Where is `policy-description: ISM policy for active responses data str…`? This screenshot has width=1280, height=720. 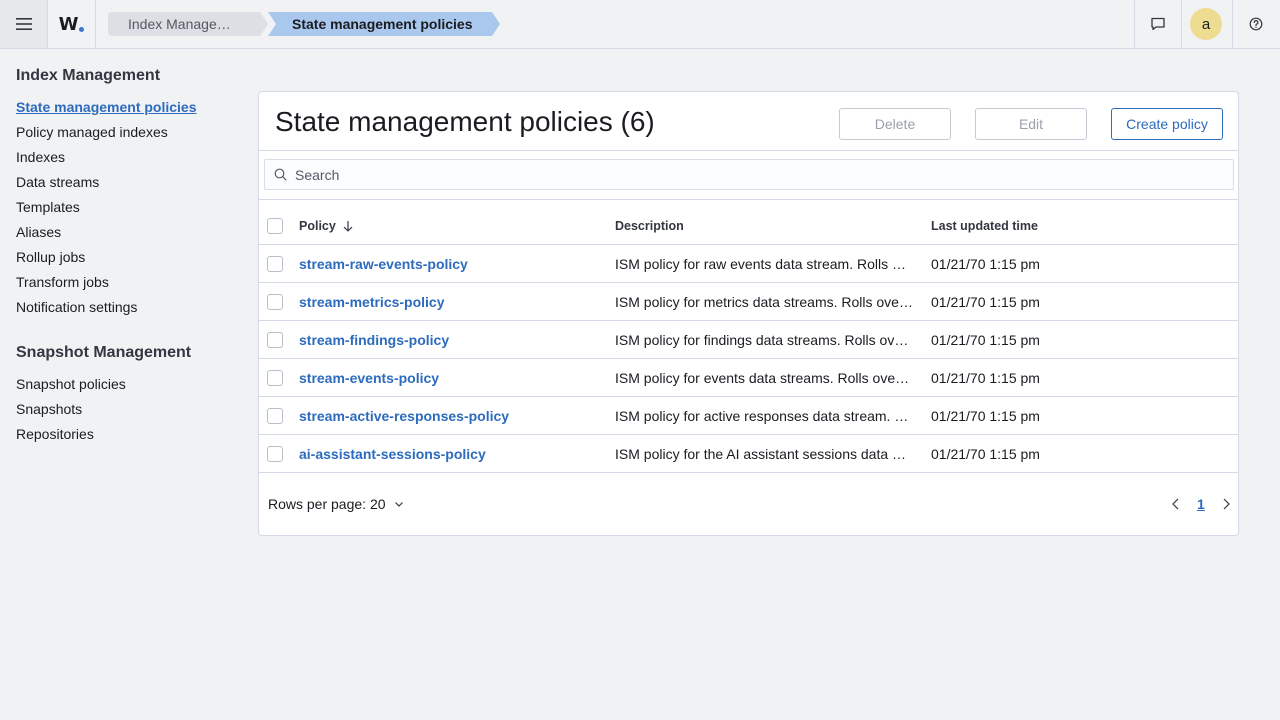
policy-description: ISM policy for active responses data str… is located at coordinates (762, 416).